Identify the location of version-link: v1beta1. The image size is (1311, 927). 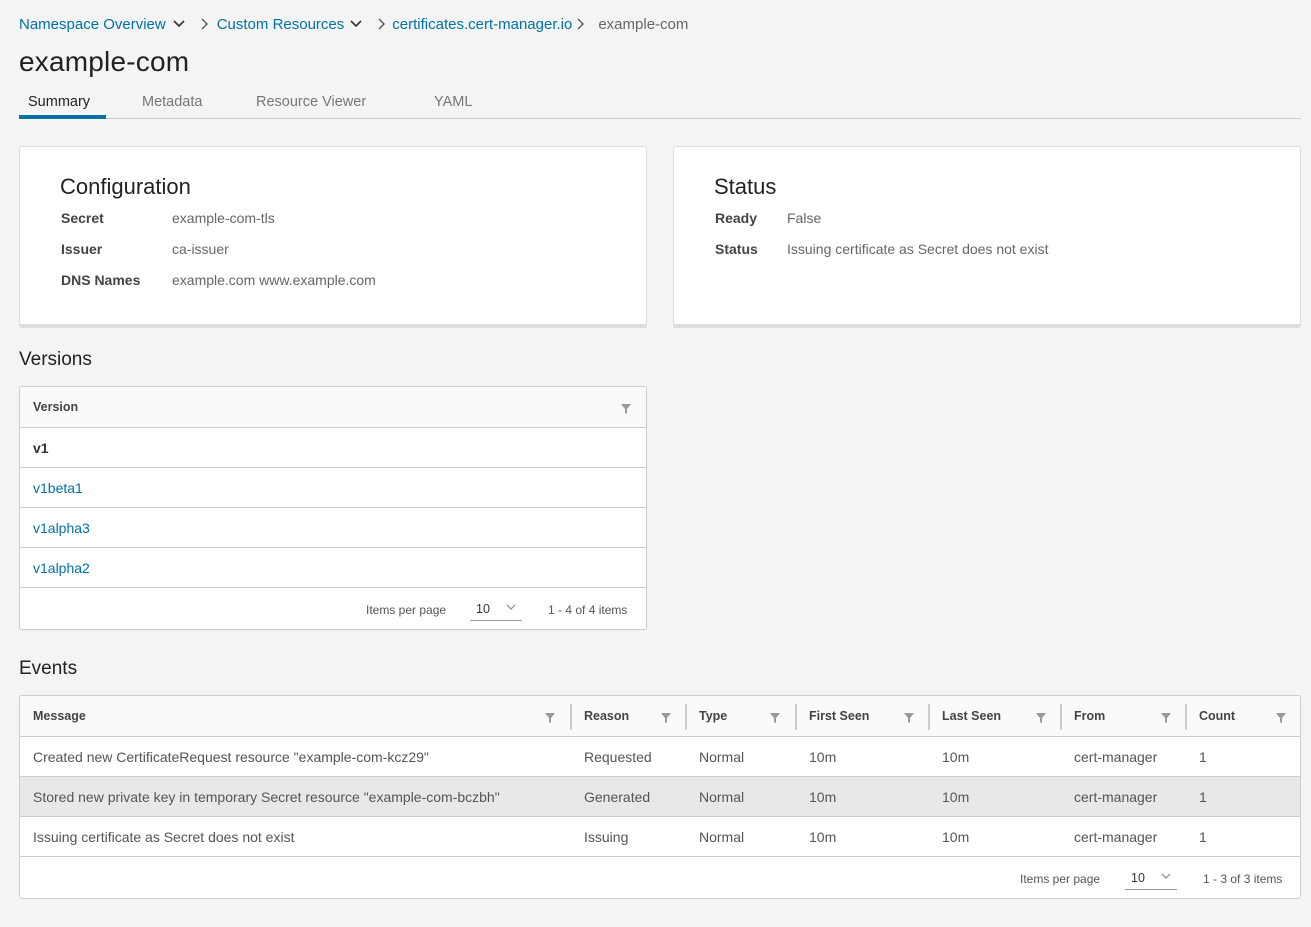
(58, 488).